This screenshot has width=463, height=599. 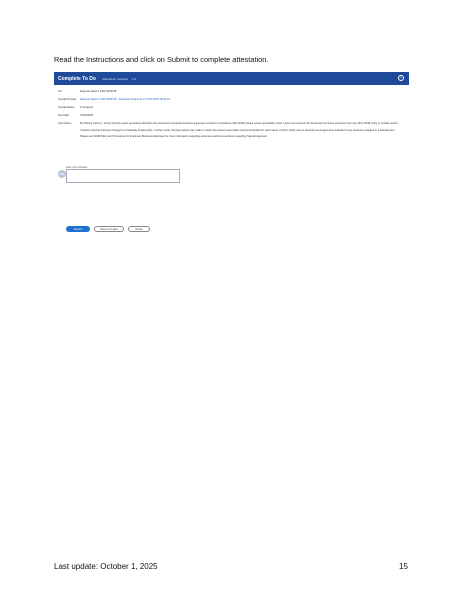 I want to click on submit-button: Submit, so click(x=78, y=229).